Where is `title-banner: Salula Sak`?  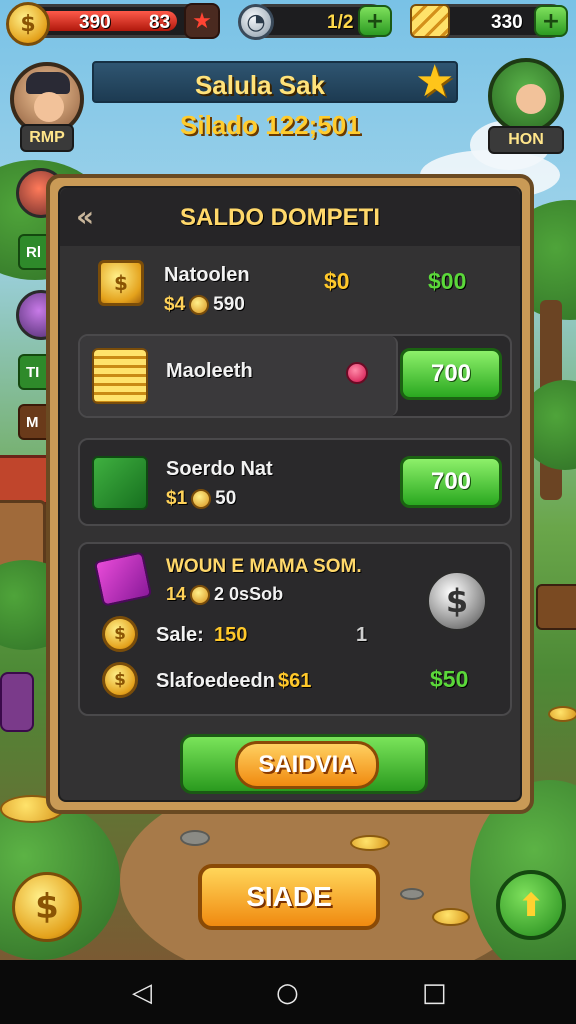 title-banner: Salula Sak is located at coordinates (275, 82).